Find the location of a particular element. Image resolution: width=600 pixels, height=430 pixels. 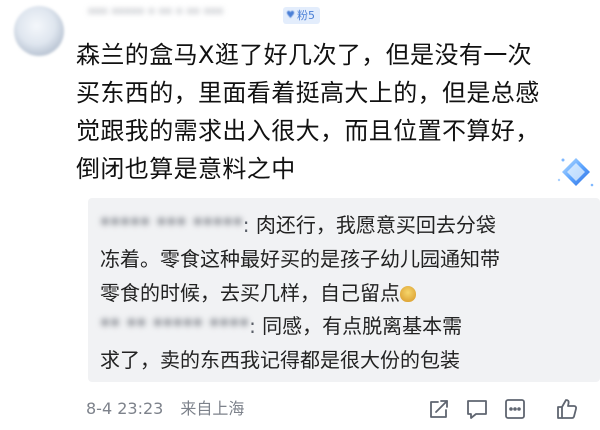

comment-icon is located at coordinates (477, 409).